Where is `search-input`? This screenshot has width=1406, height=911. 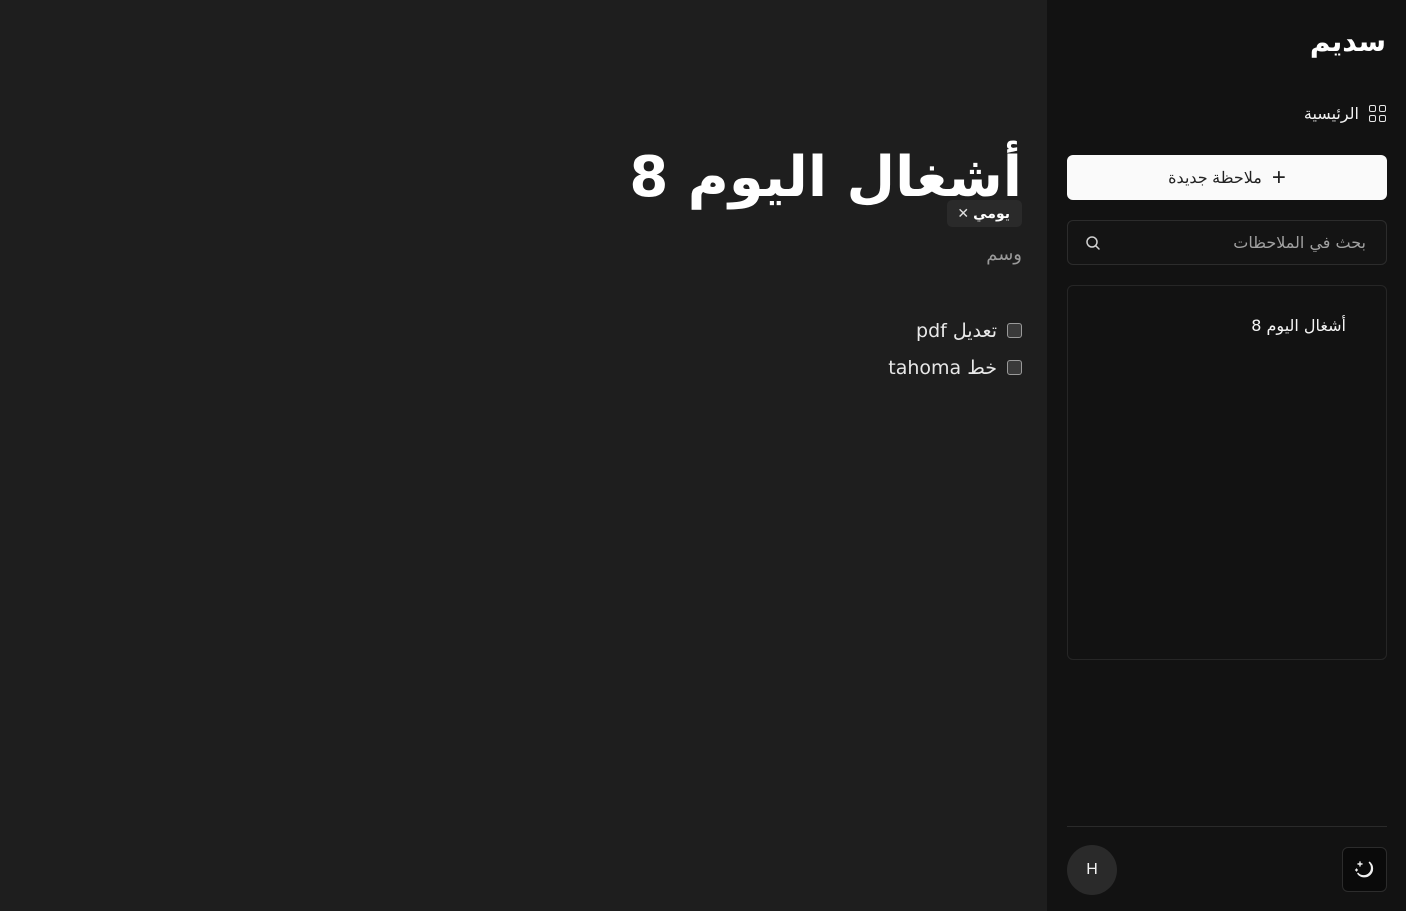 search-input is located at coordinates (1227, 242).